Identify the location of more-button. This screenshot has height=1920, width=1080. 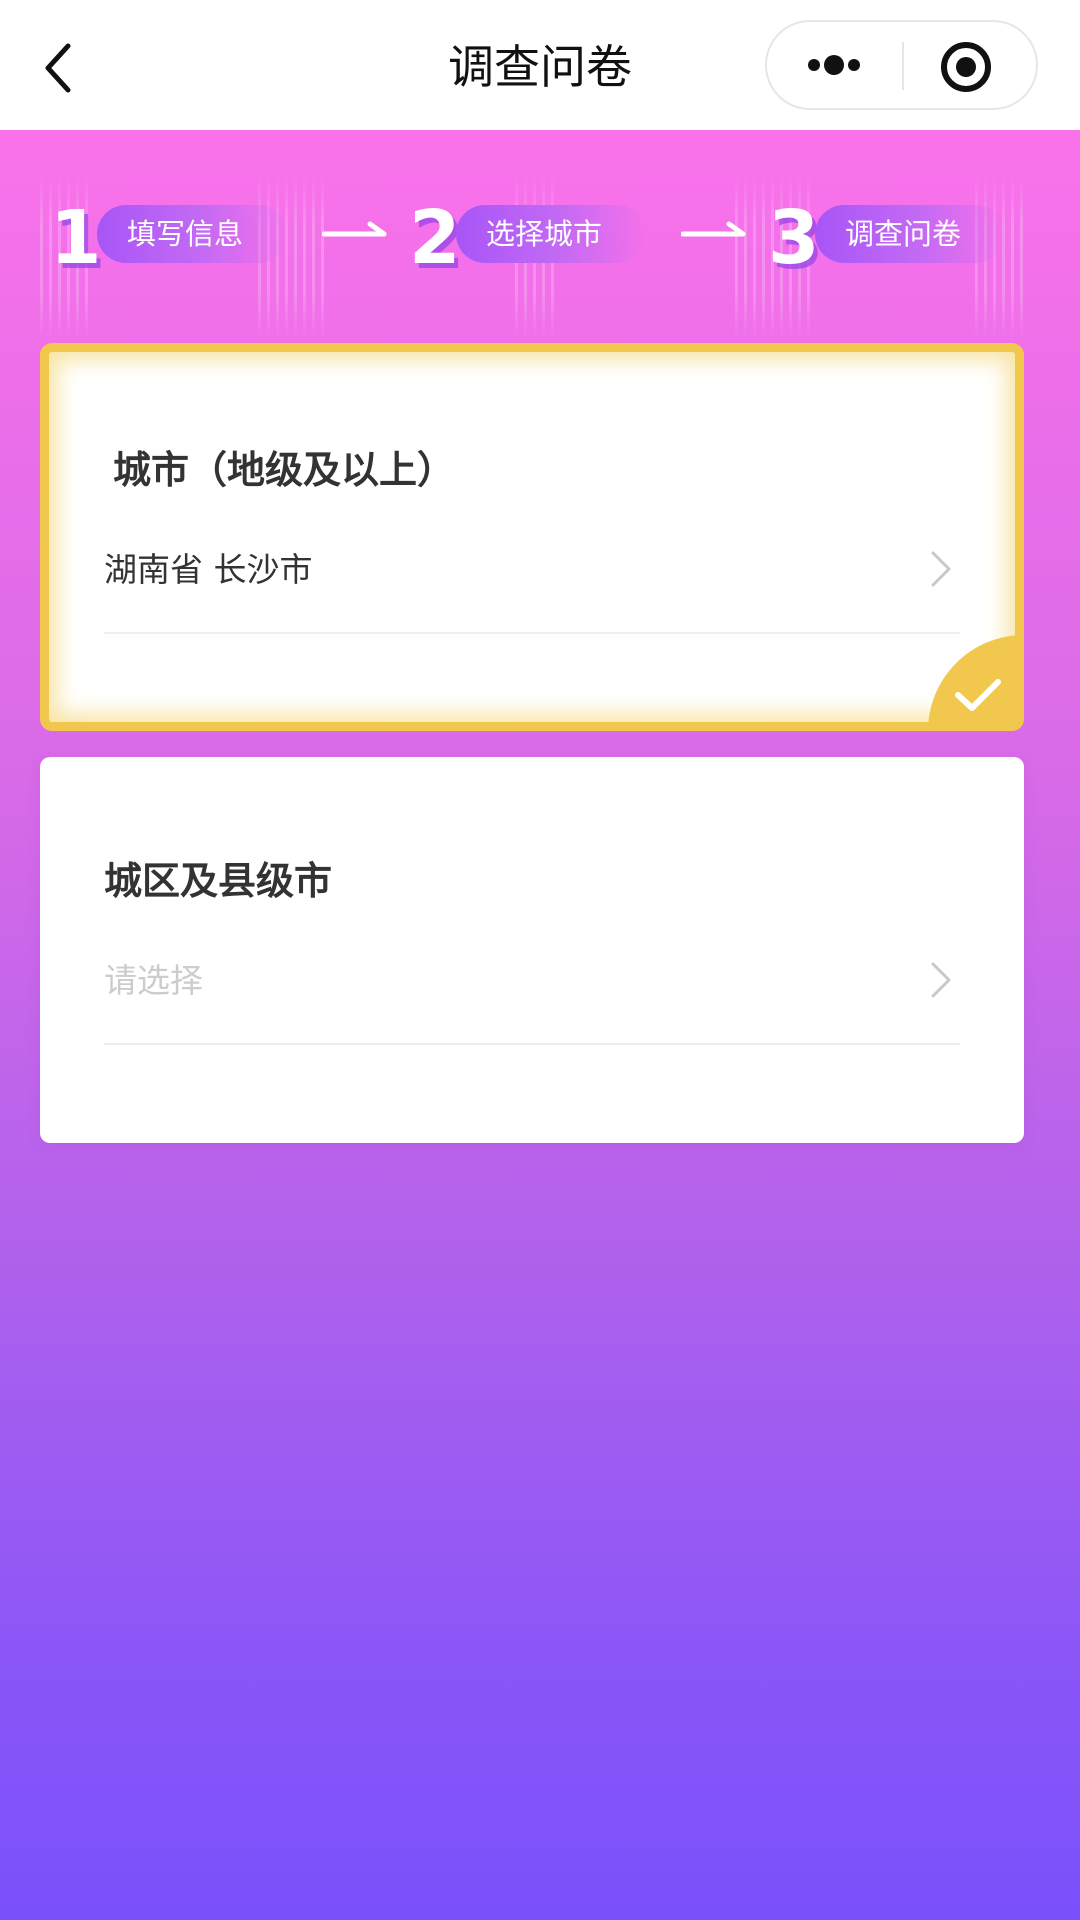
(834, 65).